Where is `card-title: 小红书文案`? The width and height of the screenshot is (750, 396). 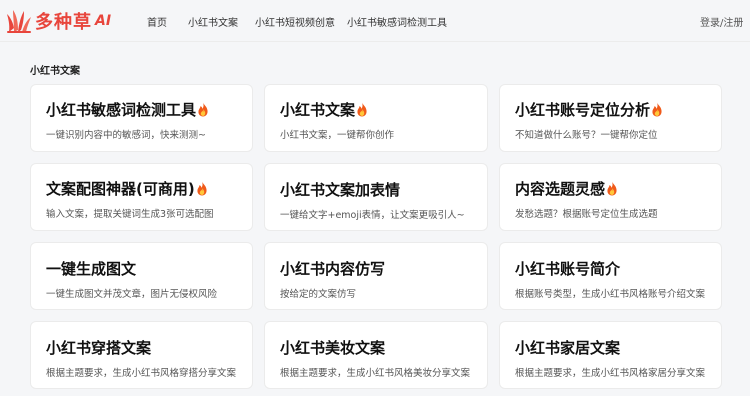
card-title: 小红书文案 is located at coordinates (376, 109).